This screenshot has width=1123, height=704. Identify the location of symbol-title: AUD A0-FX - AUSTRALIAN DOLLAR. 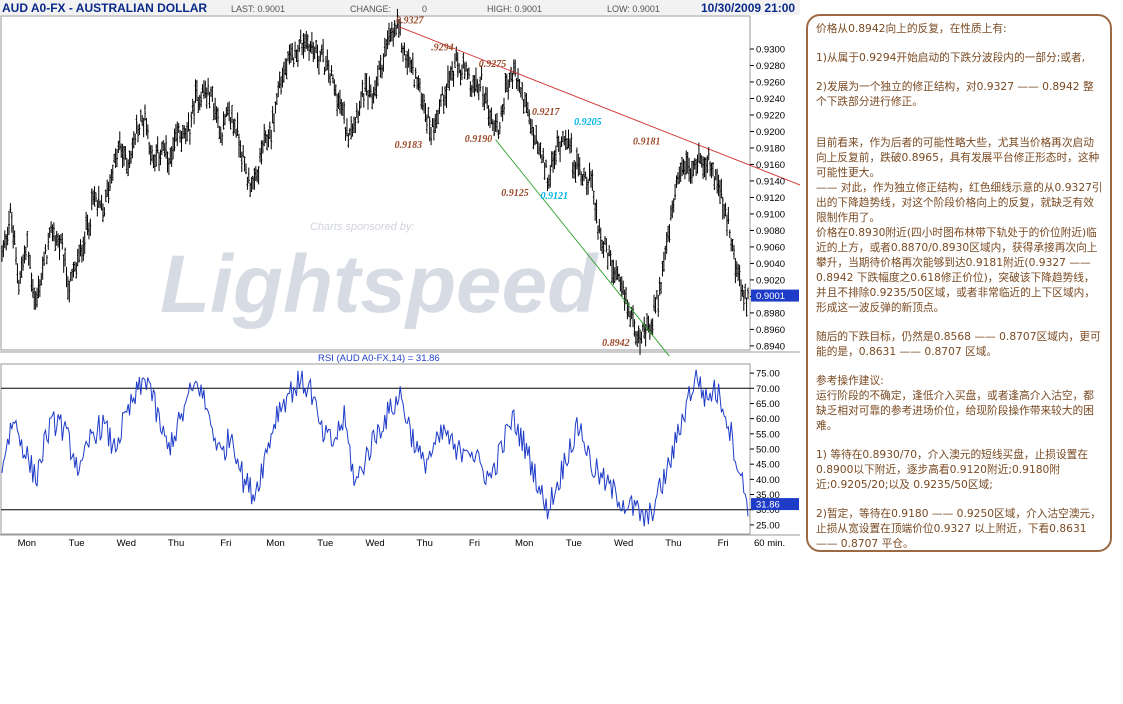
(104, 8).